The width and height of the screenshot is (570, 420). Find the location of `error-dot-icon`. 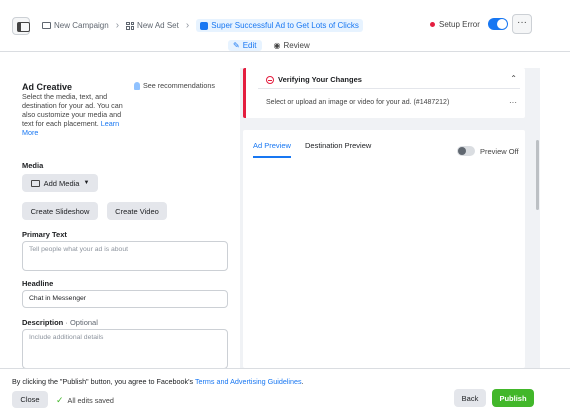

error-dot-icon is located at coordinates (432, 24).